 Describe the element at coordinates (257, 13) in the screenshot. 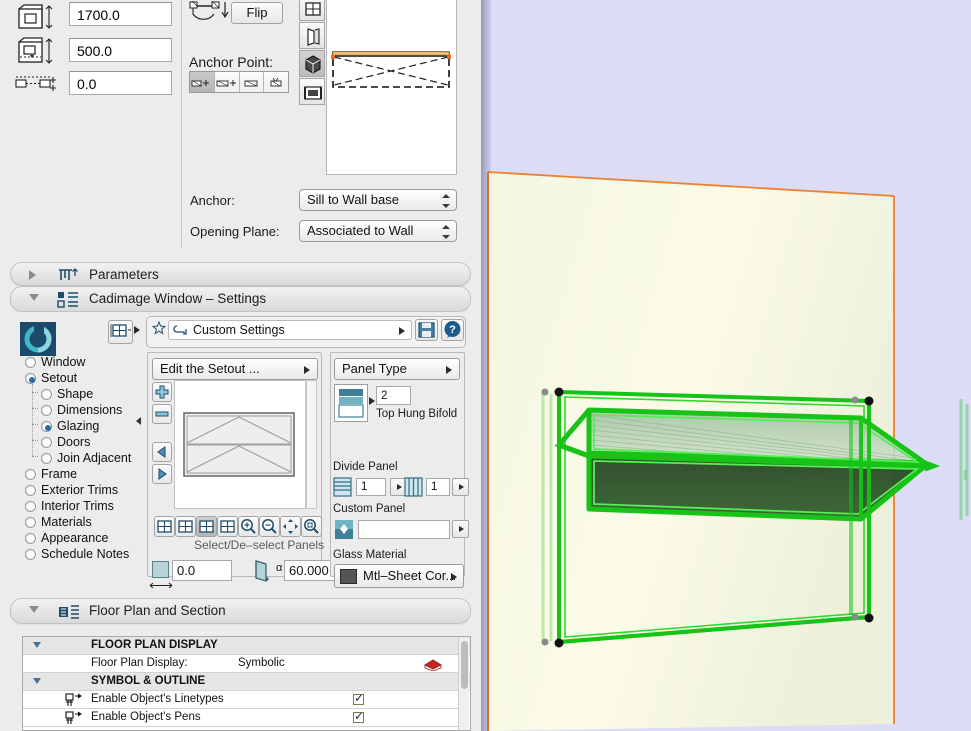

I see `flip-button: Flip` at that location.